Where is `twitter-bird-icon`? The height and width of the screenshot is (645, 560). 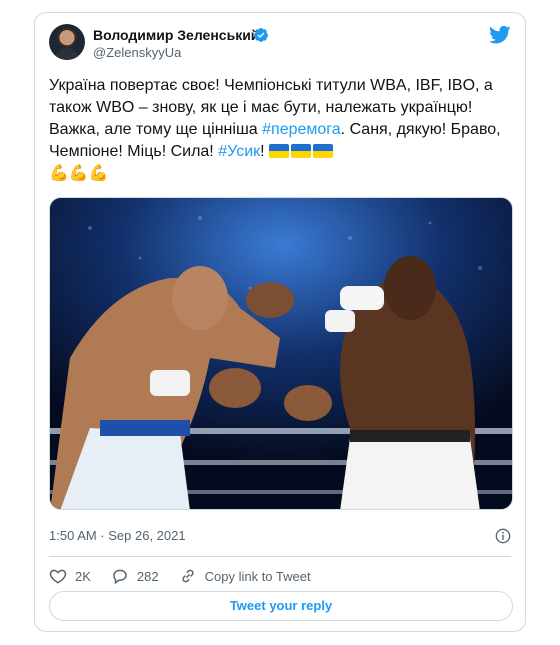 twitter-bird-icon is located at coordinates (500, 35).